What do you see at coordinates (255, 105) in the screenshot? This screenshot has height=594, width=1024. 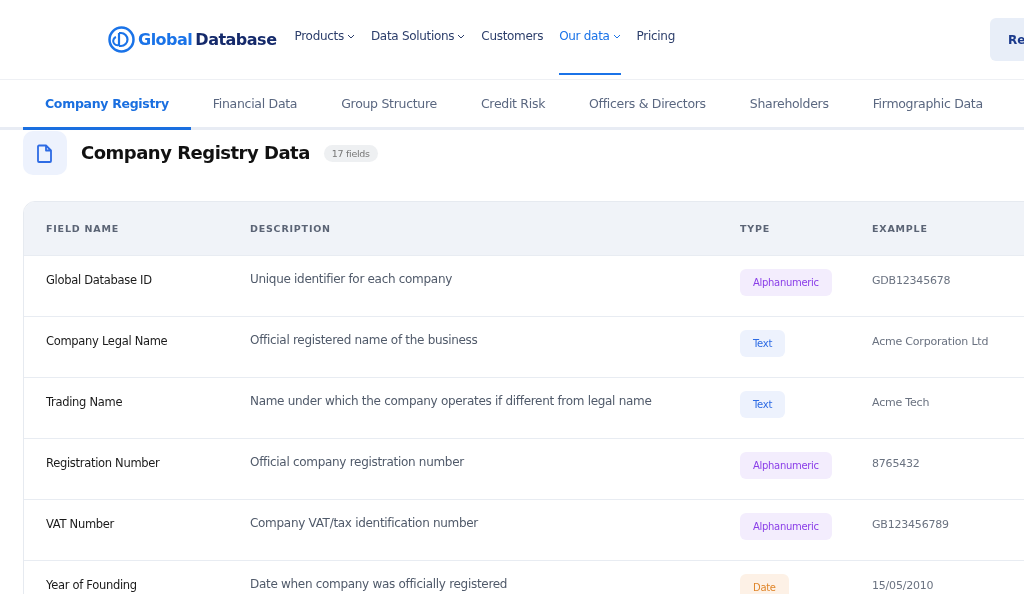 I see `tab: Financial Data` at bounding box center [255, 105].